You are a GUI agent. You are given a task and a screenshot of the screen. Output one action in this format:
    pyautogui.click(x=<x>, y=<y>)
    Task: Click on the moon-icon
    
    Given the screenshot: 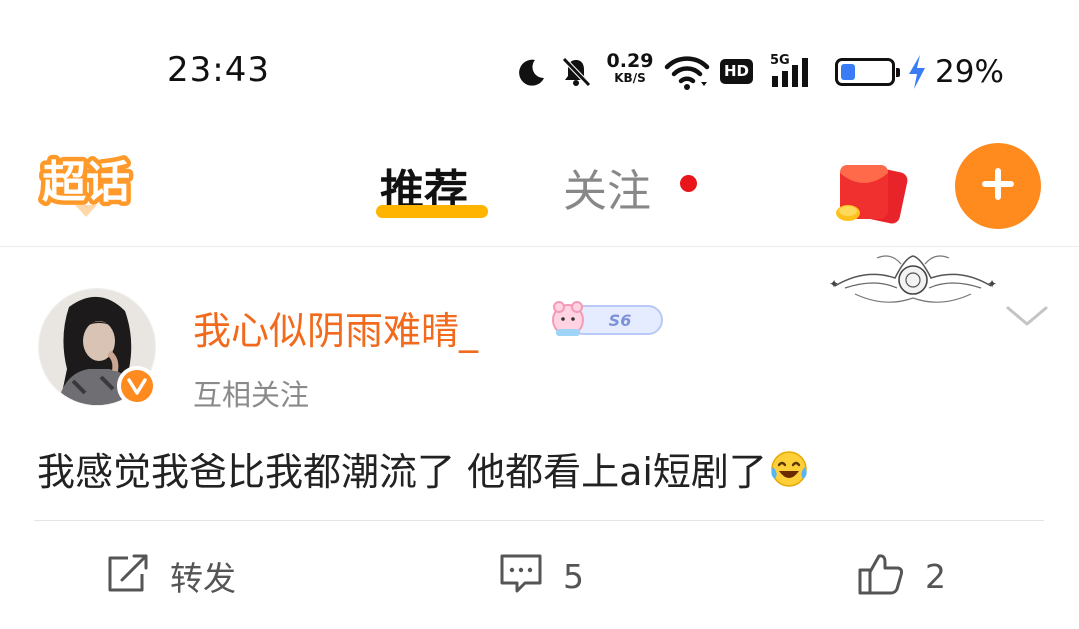 What is the action you would take?
    pyautogui.click(x=531, y=73)
    